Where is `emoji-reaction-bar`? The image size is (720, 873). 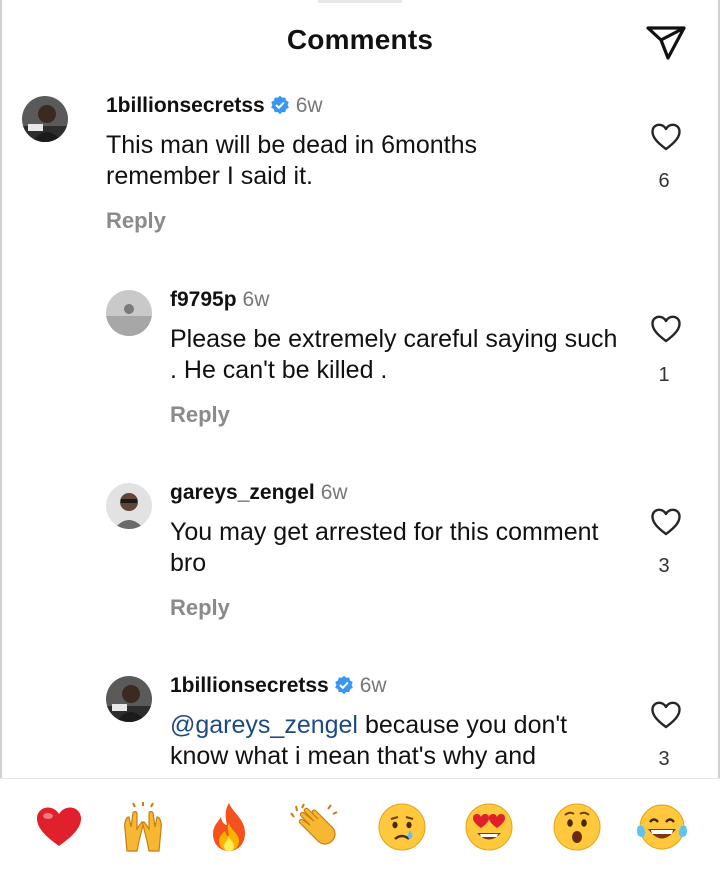
emoji-reaction-bar is located at coordinates (360, 826).